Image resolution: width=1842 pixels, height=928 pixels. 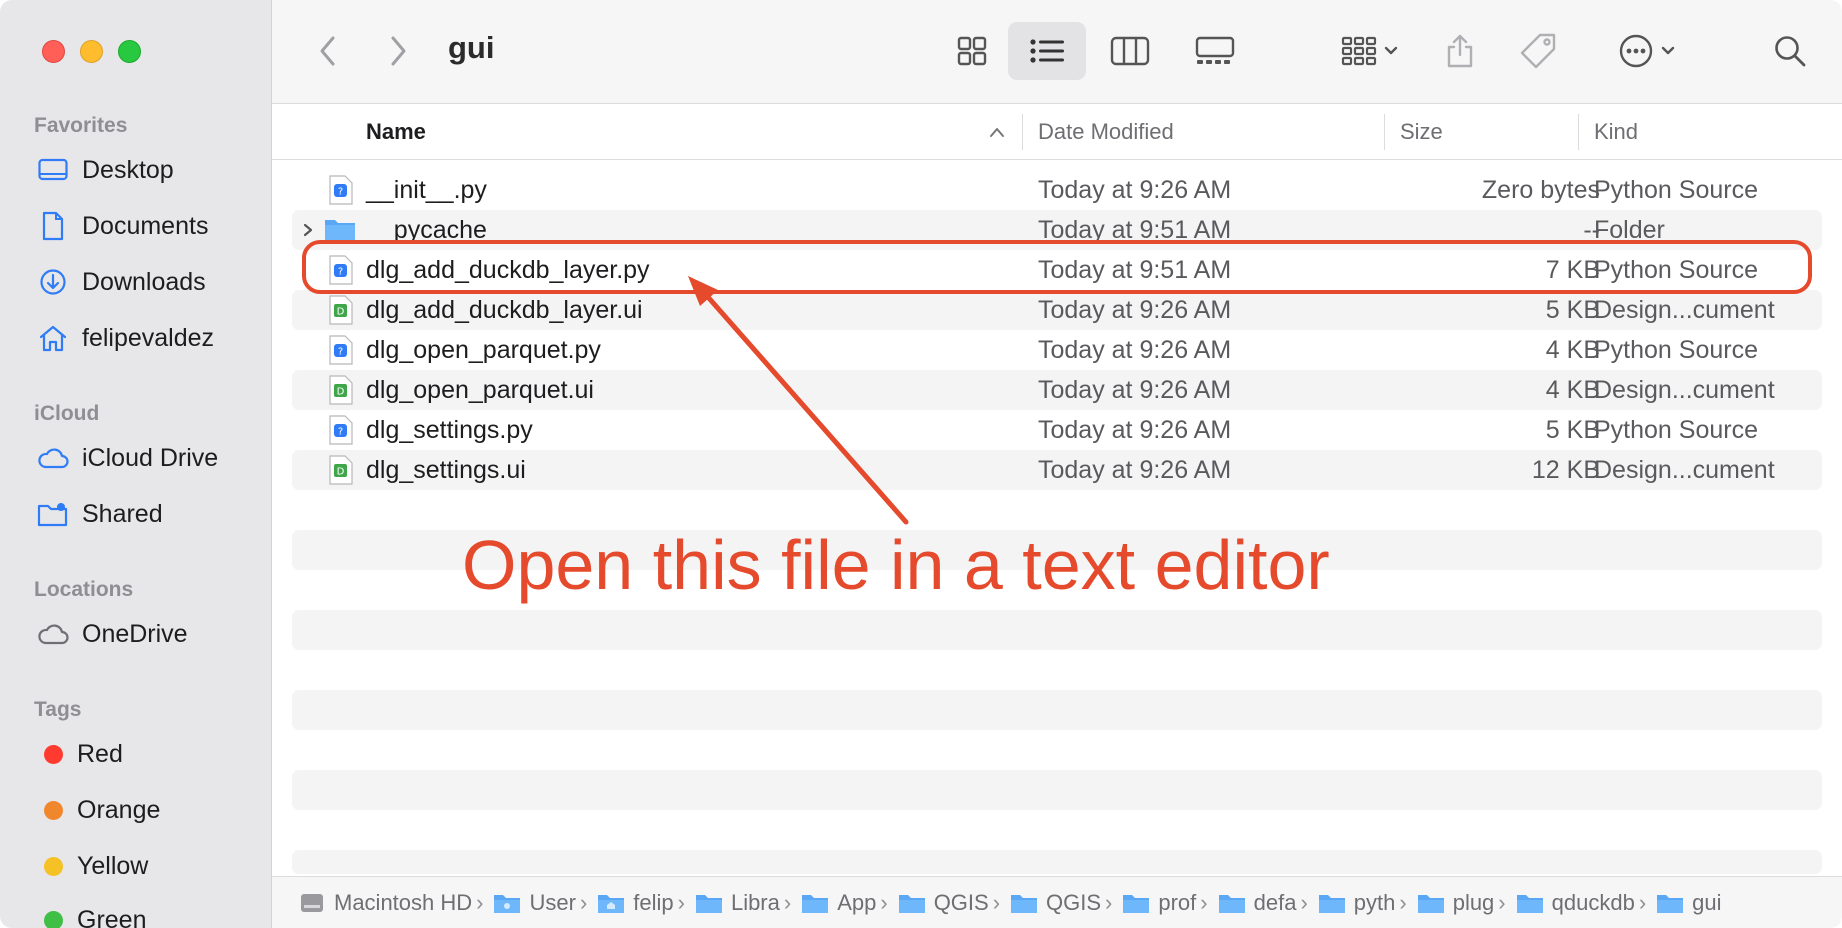 I want to click on path-crumb: pyth ›, so click(x=1365, y=903).